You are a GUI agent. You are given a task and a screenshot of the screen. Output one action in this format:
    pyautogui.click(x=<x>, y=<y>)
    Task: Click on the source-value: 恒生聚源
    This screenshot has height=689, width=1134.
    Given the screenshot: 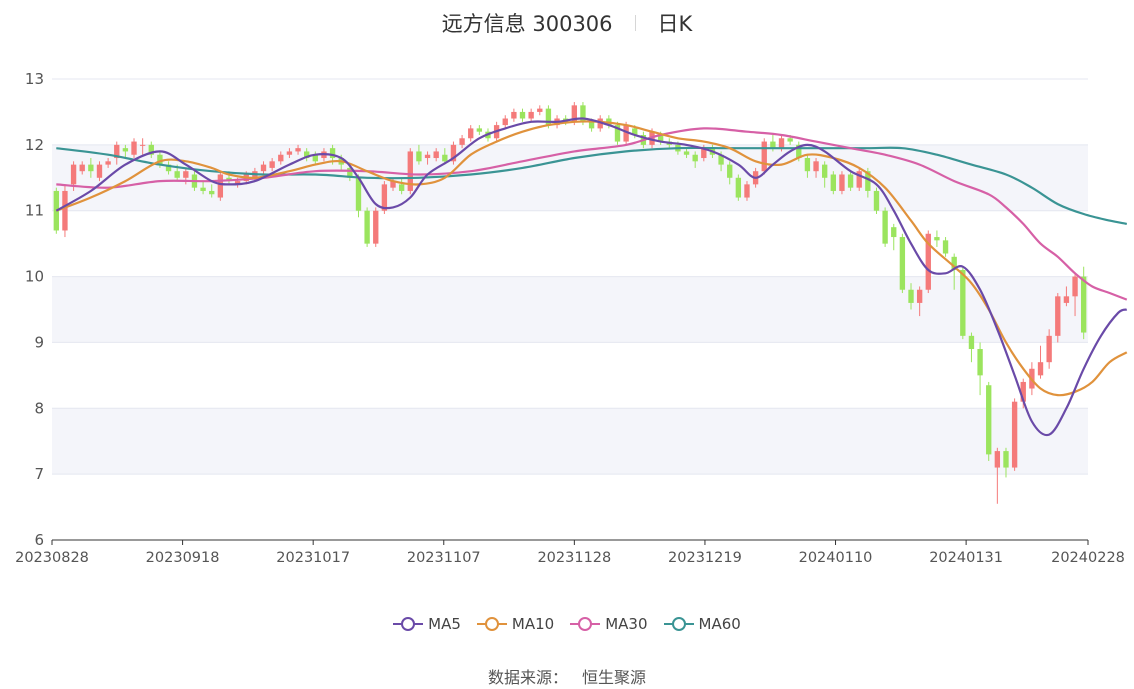 What is the action you would take?
    pyautogui.click(x=614, y=677)
    